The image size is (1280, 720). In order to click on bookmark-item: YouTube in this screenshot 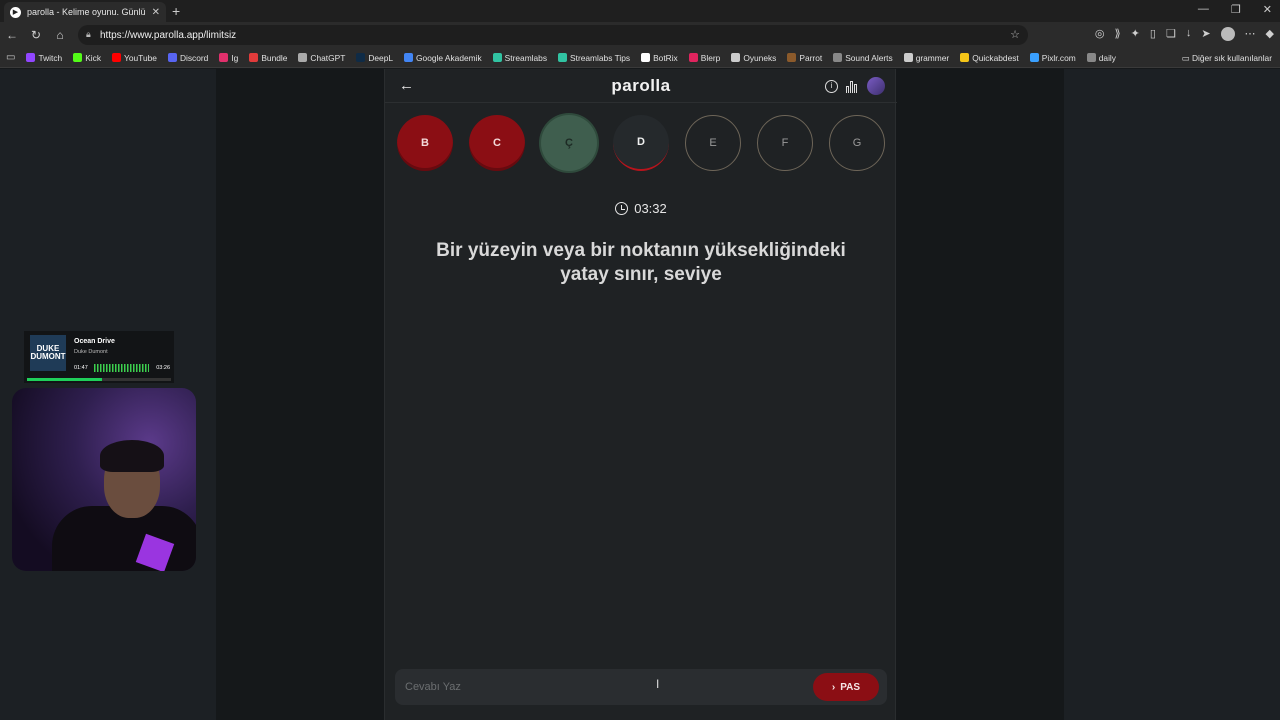, I will do `click(134, 58)`.